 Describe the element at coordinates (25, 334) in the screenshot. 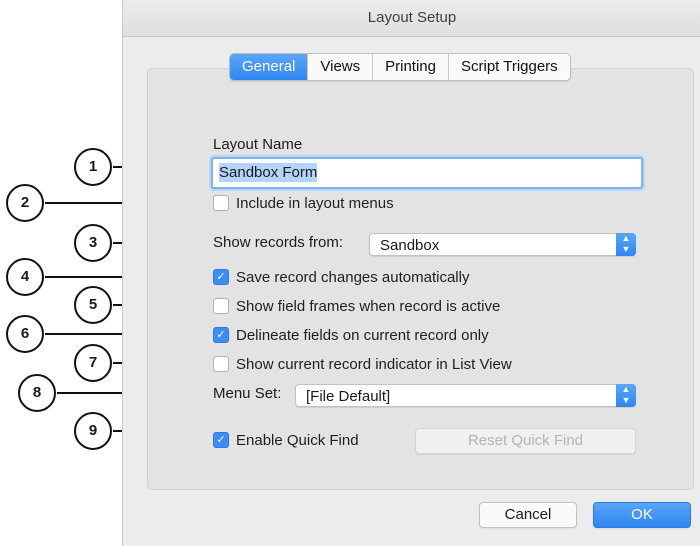

I see `callout-6: 6` at that location.